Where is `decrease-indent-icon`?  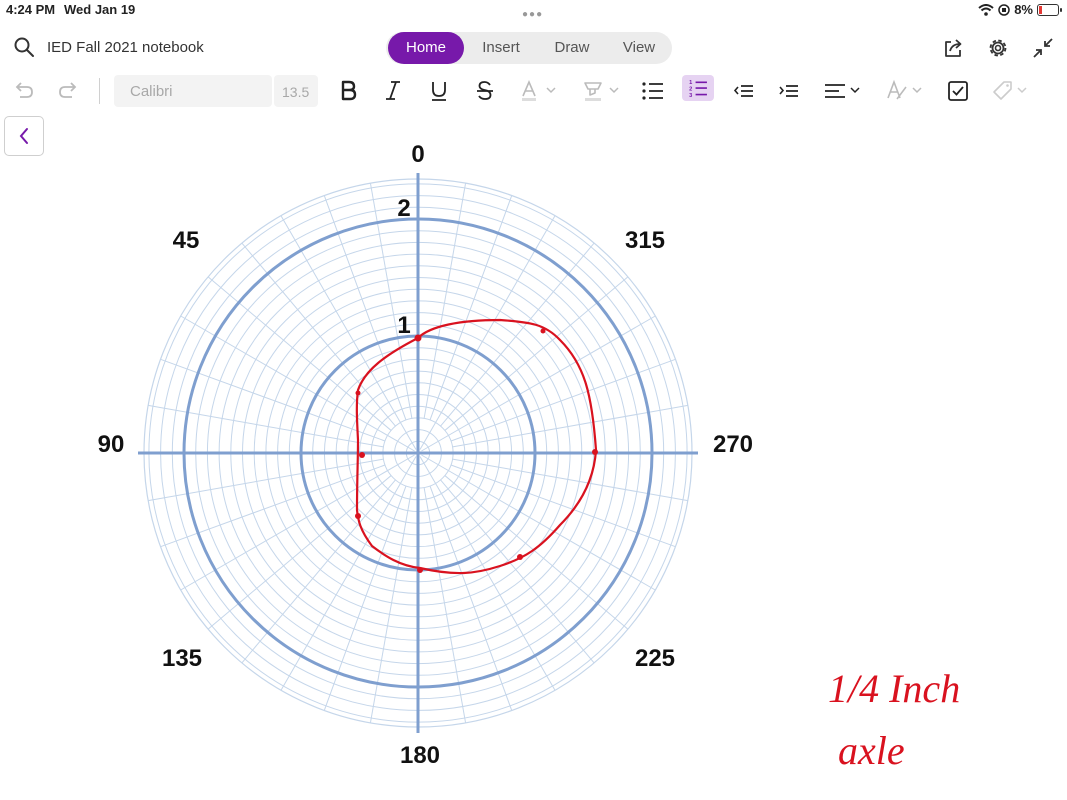 decrease-indent-icon is located at coordinates (744, 91).